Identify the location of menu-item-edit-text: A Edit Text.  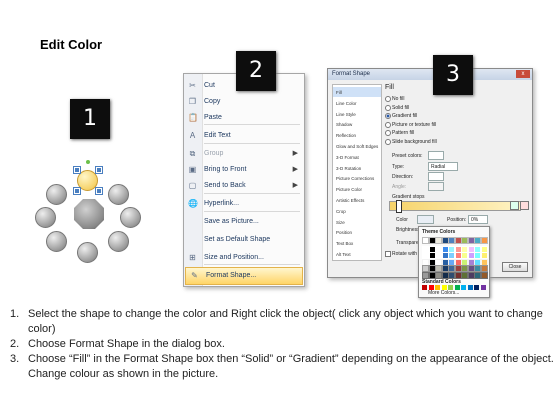
(244, 136).